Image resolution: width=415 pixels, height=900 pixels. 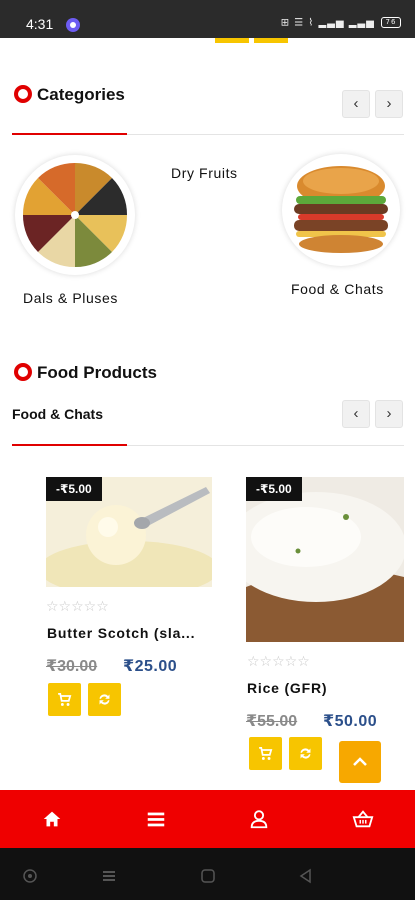 What do you see at coordinates (69, 445) in the screenshot?
I see `products-active-underline` at bounding box center [69, 445].